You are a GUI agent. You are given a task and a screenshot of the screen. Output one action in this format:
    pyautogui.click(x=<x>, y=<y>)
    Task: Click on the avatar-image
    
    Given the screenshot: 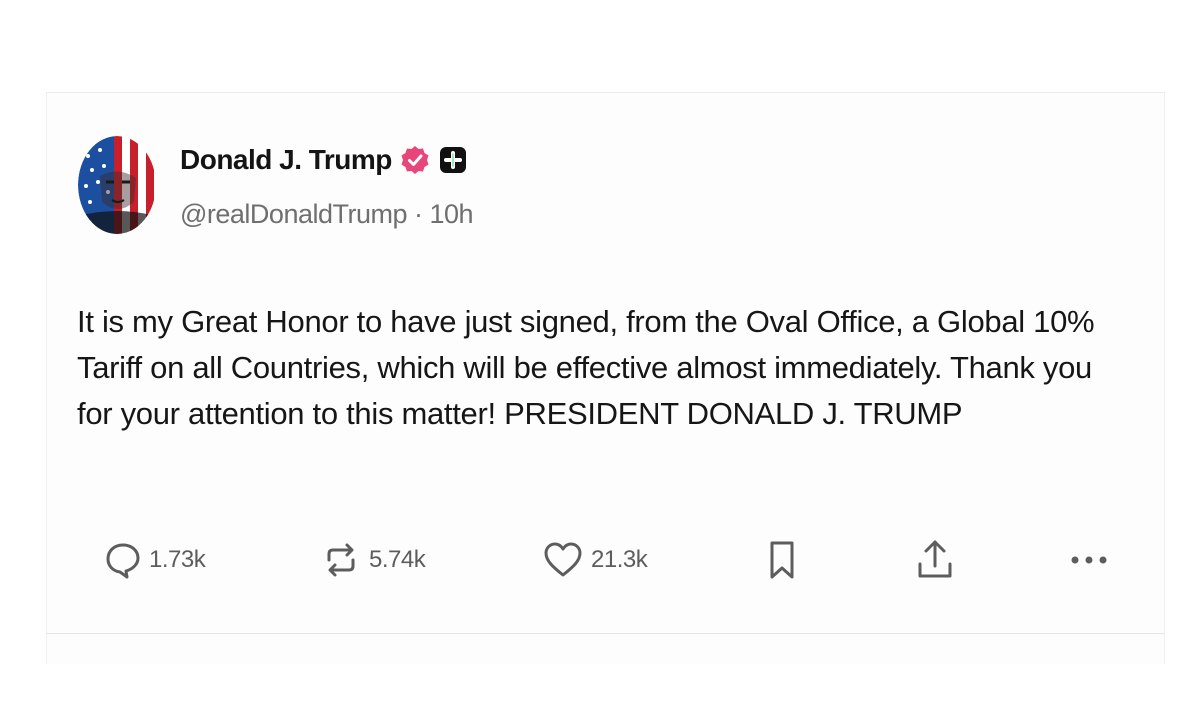 What is the action you would take?
    pyautogui.click(x=117, y=185)
    